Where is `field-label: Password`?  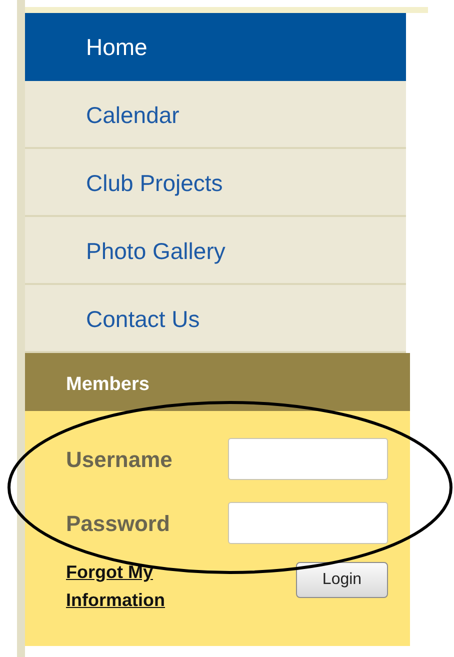 field-label: Password is located at coordinates (118, 524).